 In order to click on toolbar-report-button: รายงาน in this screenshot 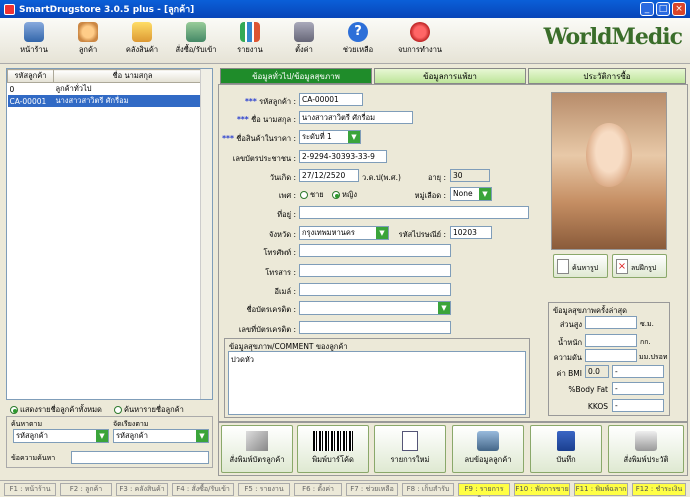, I will do `click(250, 42)`.